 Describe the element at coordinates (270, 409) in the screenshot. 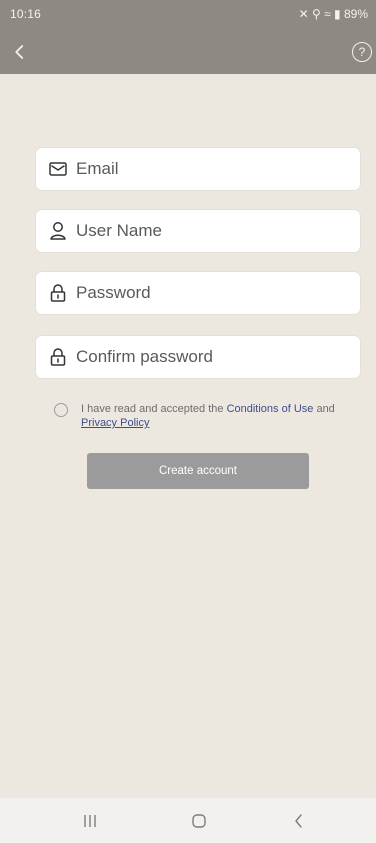

I see `conditions-of-use-link: Conditions of Use` at that location.